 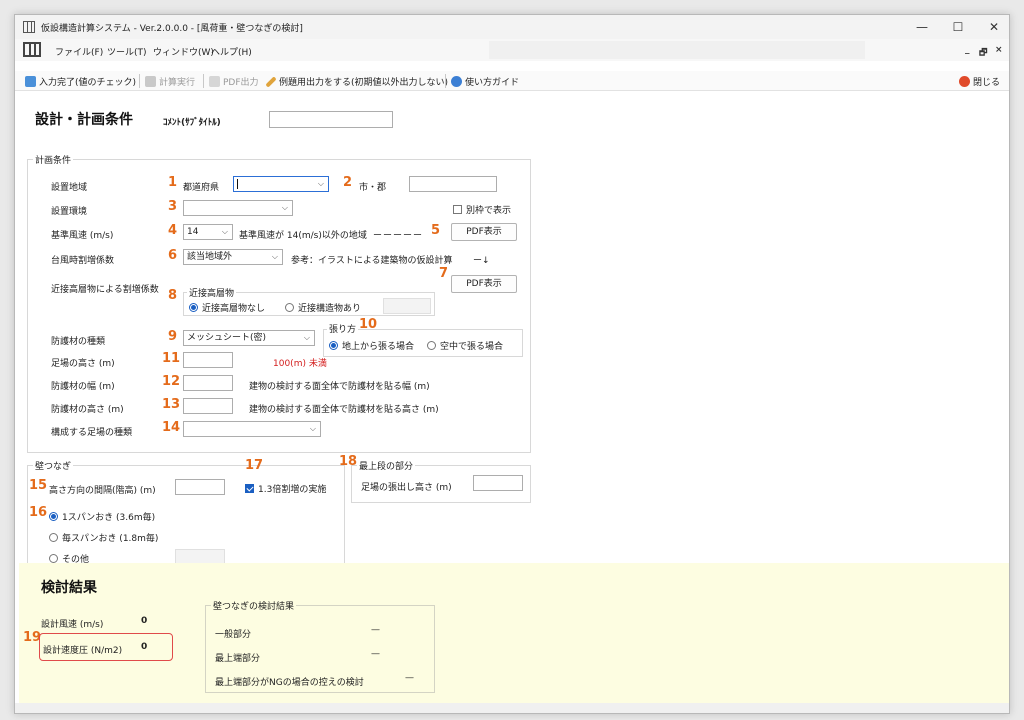 I want to click on environment-label: 設置環境, so click(x=69, y=212).